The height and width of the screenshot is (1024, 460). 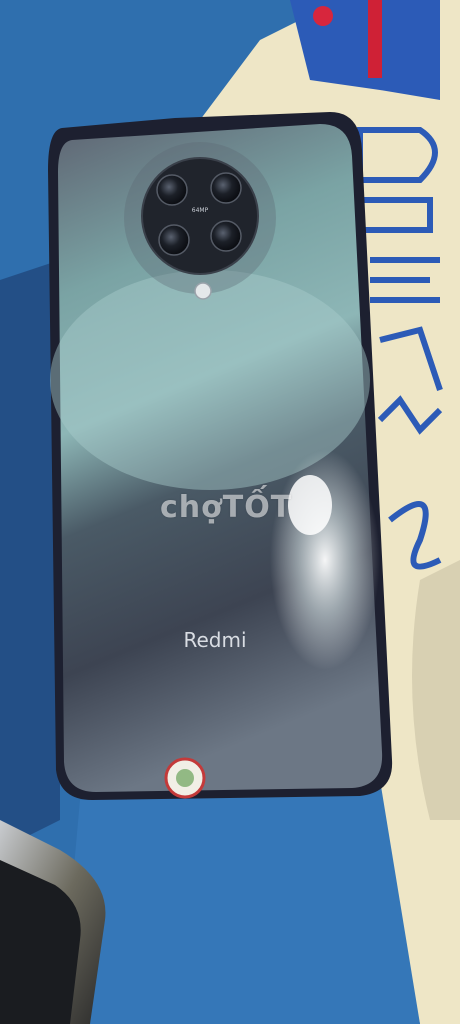 What do you see at coordinates (185, 778) in the screenshot?
I see `seal-sticker-inner` at bounding box center [185, 778].